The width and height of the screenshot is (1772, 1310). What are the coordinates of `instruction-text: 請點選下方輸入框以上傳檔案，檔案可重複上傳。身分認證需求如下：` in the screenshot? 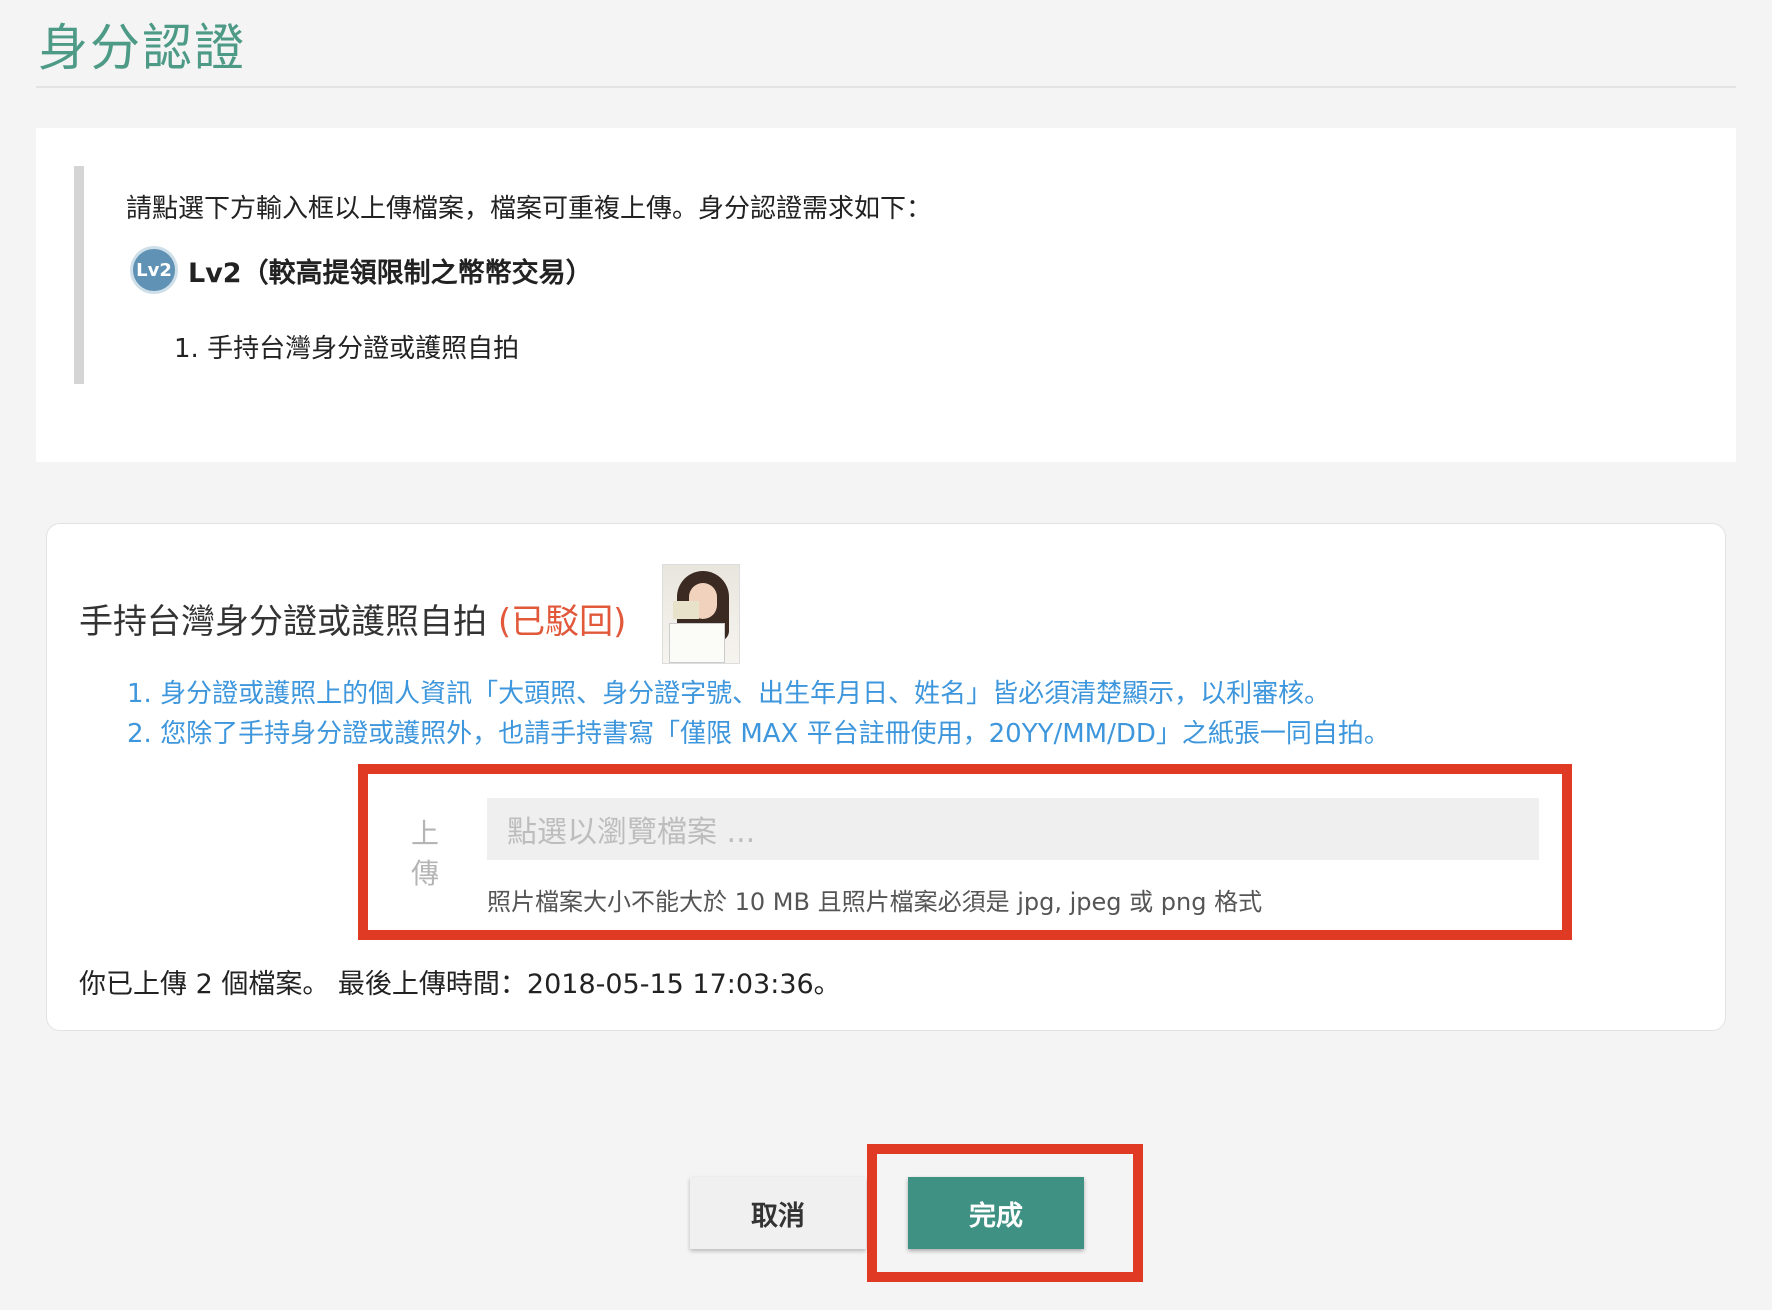 It's located at (529, 209).